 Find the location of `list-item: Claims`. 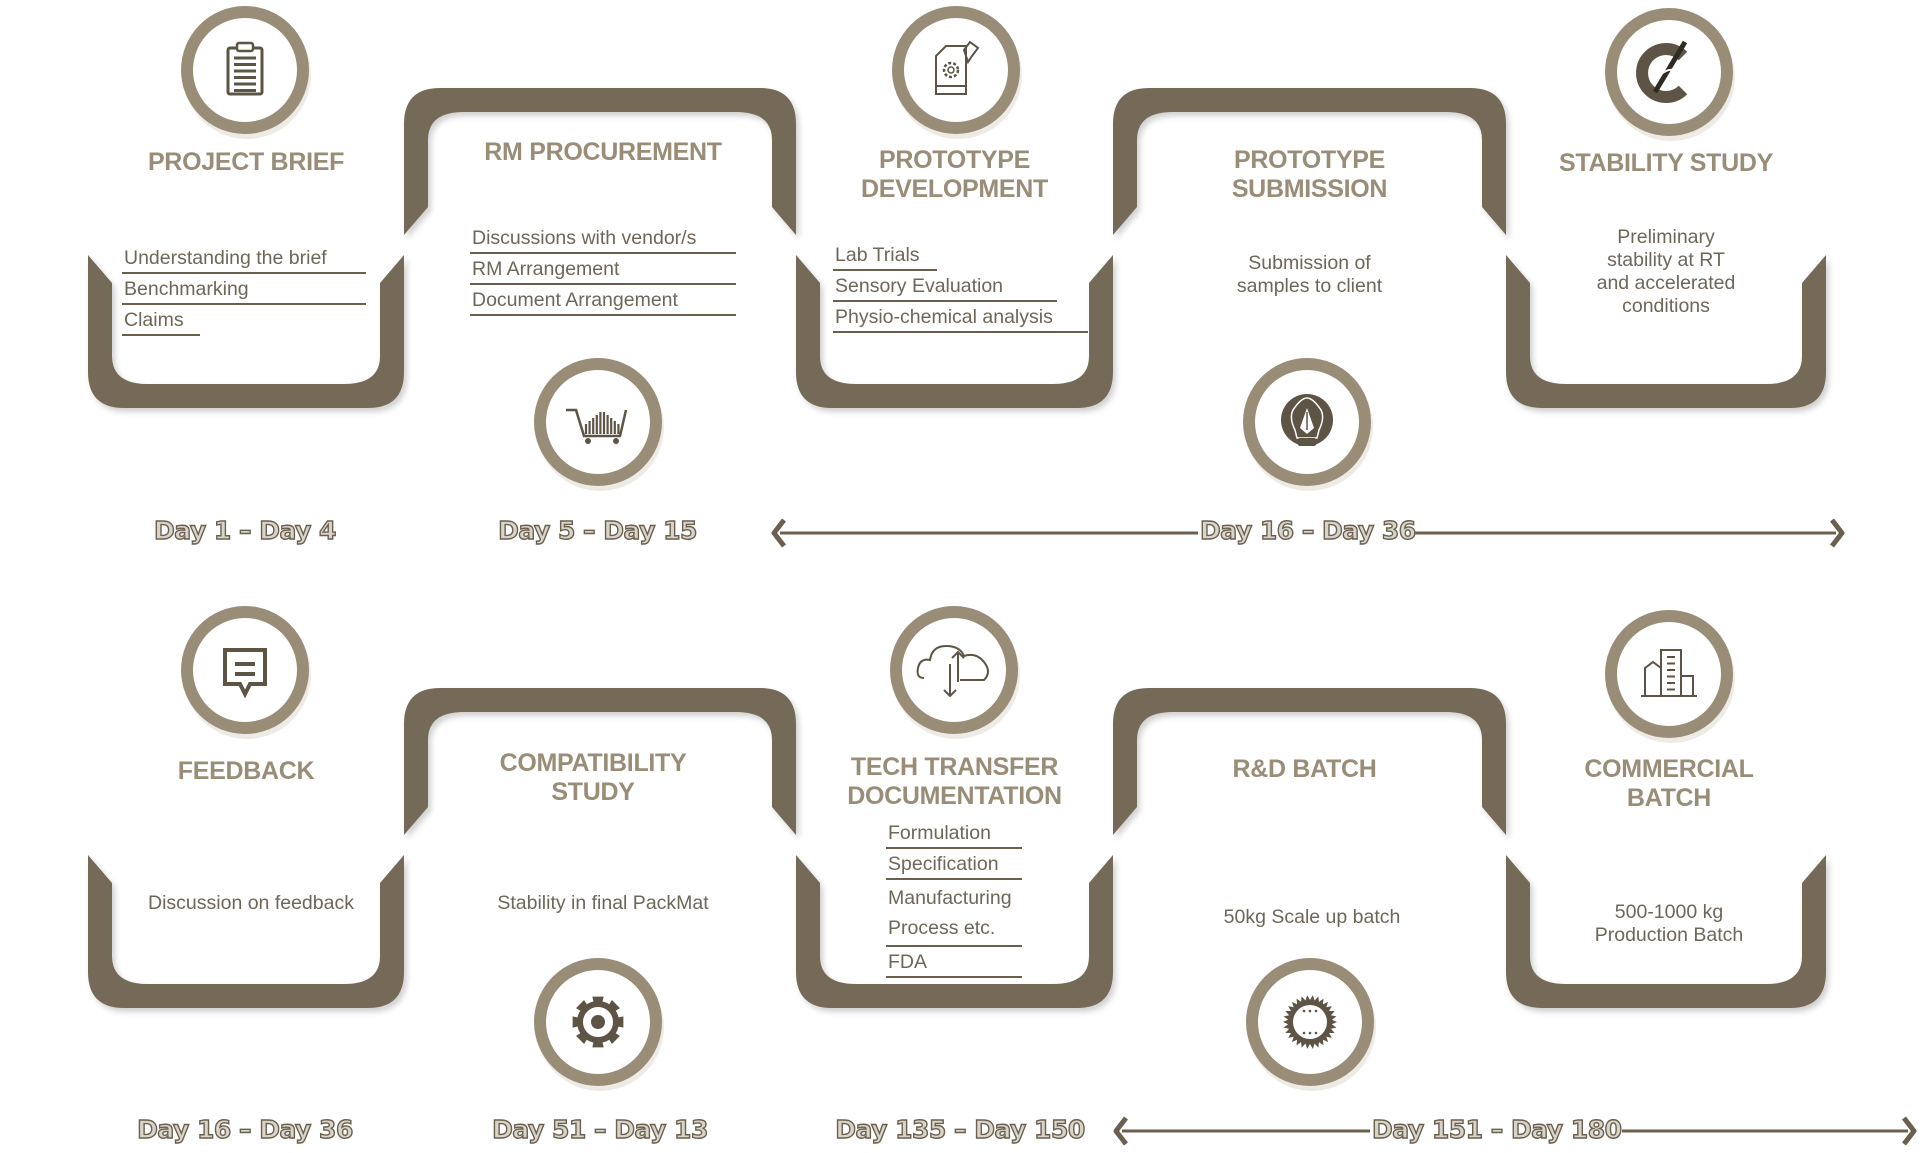

list-item: Claims is located at coordinates (161, 322).